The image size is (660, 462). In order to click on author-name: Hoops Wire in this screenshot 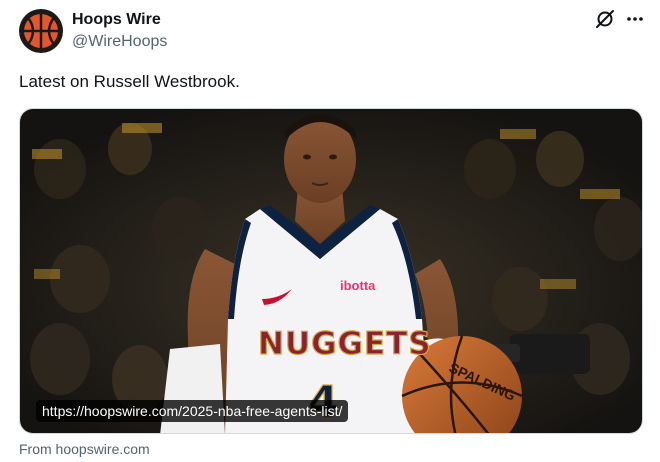, I will do `click(116, 20)`.